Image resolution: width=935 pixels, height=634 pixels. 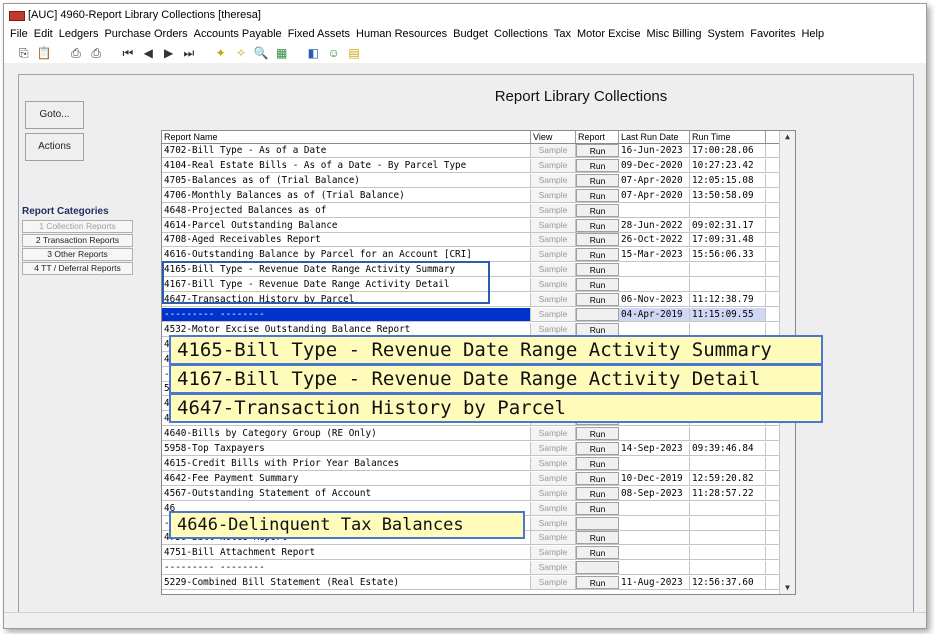 I want to click on report-name-cell: 4648-Projected Balances as of, so click(x=346, y=210).